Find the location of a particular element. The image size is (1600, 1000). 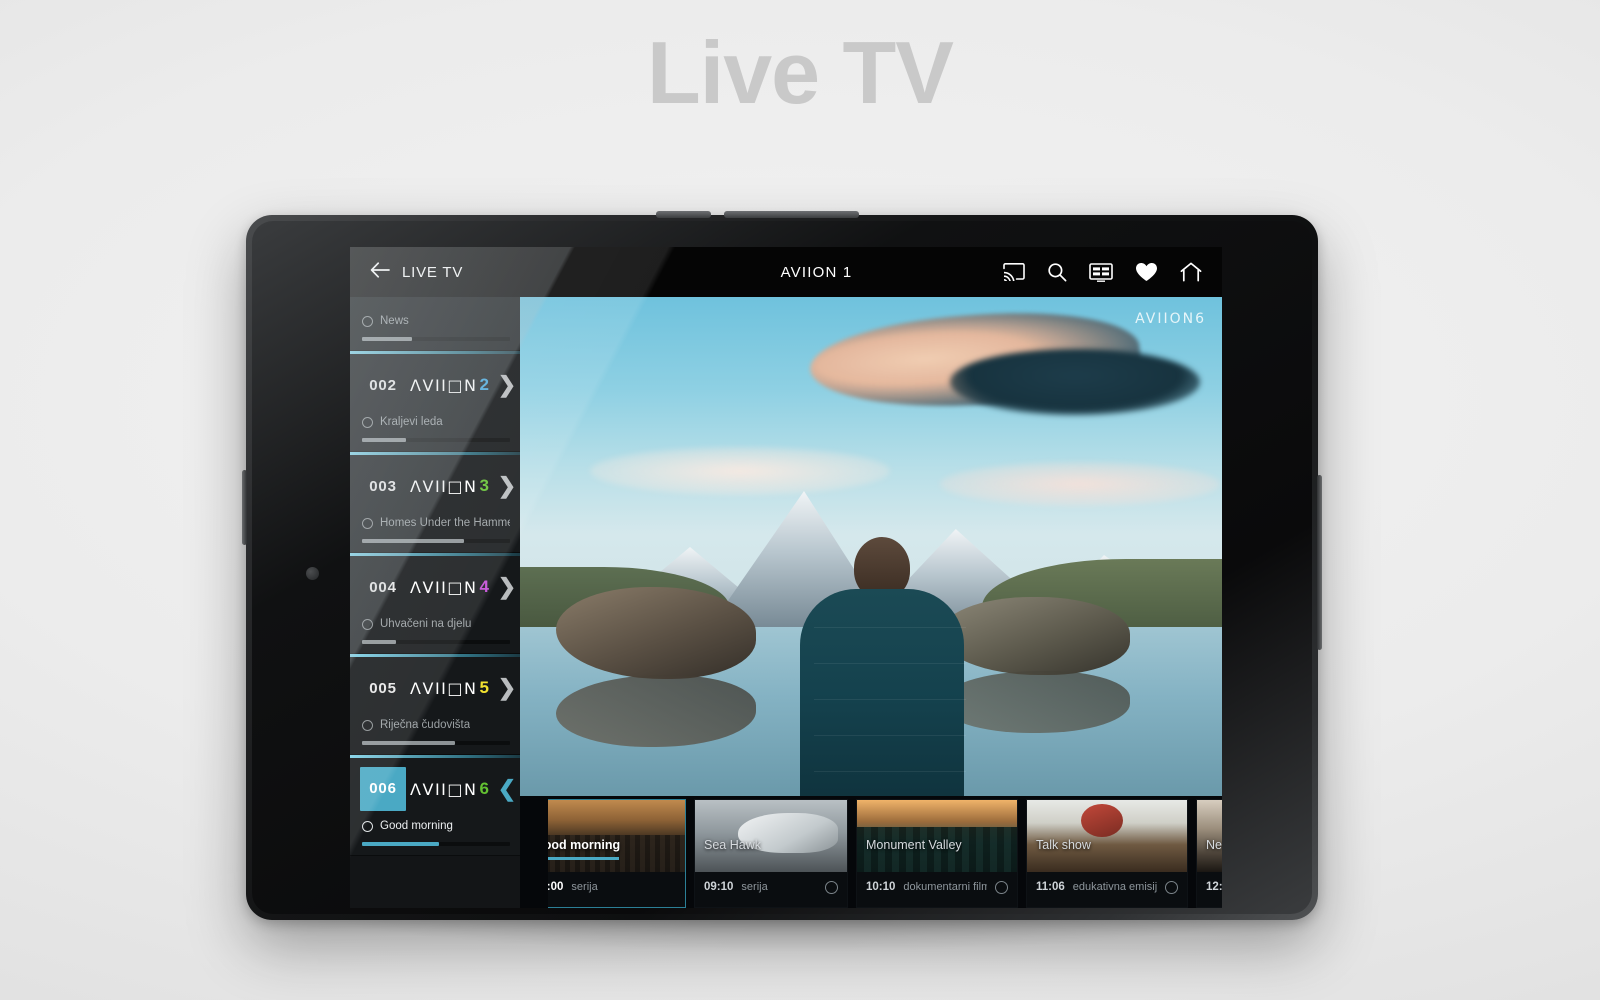

channel-header: 002 ΛVII□N 2 ❯ is located at coordinates (435, 385).